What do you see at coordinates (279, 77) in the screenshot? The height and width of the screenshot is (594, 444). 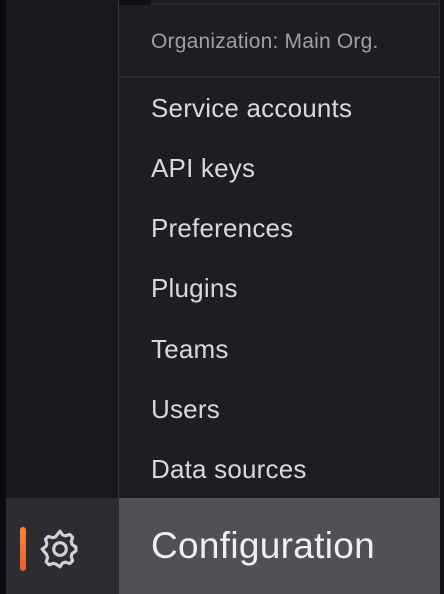 I see `menu-divider` at bounding box center [279, 77].